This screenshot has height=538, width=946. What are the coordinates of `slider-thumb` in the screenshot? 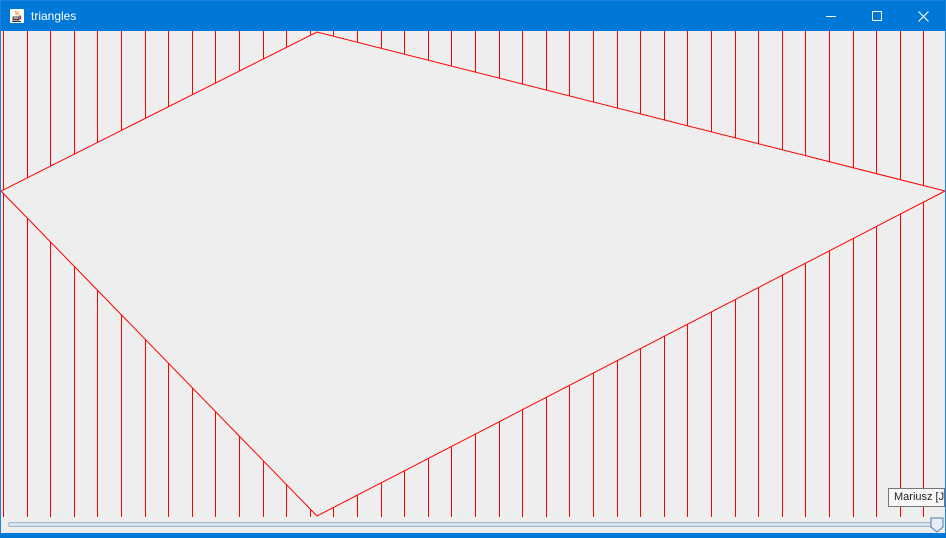 It's located at (937, 525).